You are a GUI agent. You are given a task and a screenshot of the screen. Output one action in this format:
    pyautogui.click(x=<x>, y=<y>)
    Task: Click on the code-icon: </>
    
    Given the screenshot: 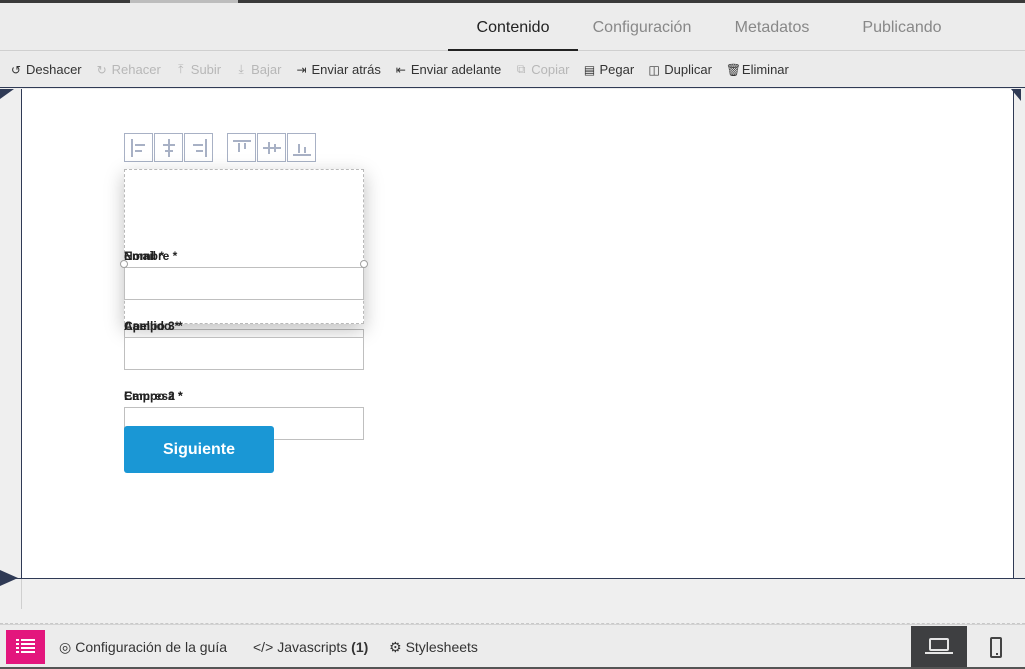 What is the action you would take?
    pyautogui.click(x=263, y=647)
    